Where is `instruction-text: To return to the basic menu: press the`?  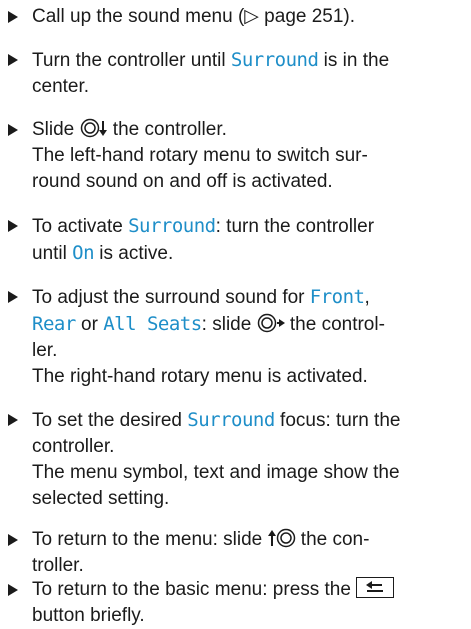
instruction-text: To return to the basic menu: press the is located at coordinates (194, 589).